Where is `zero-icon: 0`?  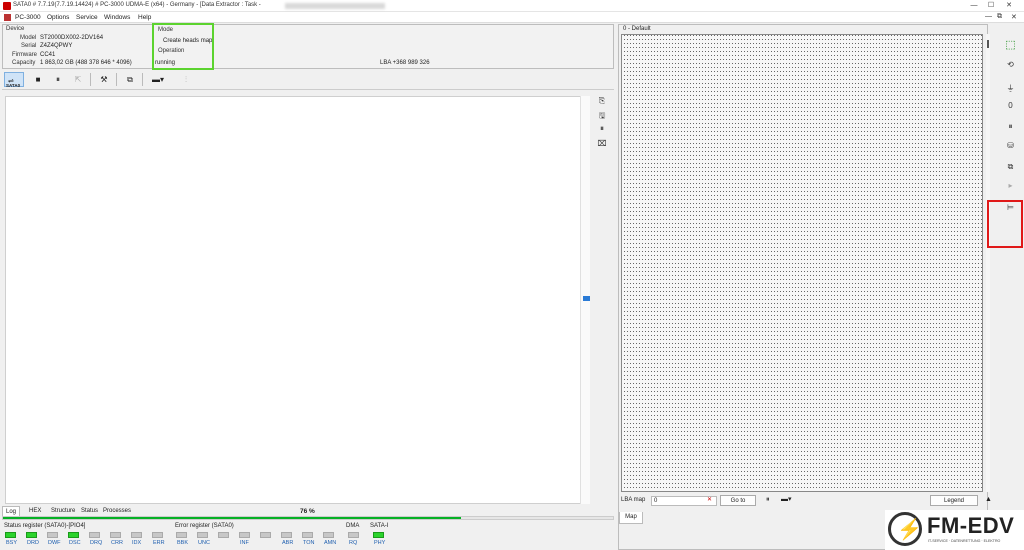
zero-icon: 0 is located at coordinates (1010, 107).